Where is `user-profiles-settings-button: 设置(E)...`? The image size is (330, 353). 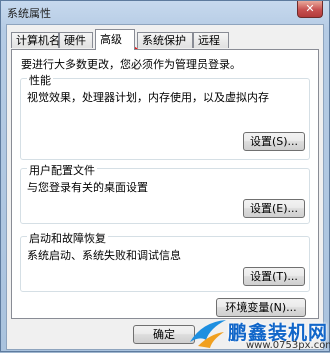 user-profiles-settings-button: 设置(E)... is located at coordinates (274, 208).